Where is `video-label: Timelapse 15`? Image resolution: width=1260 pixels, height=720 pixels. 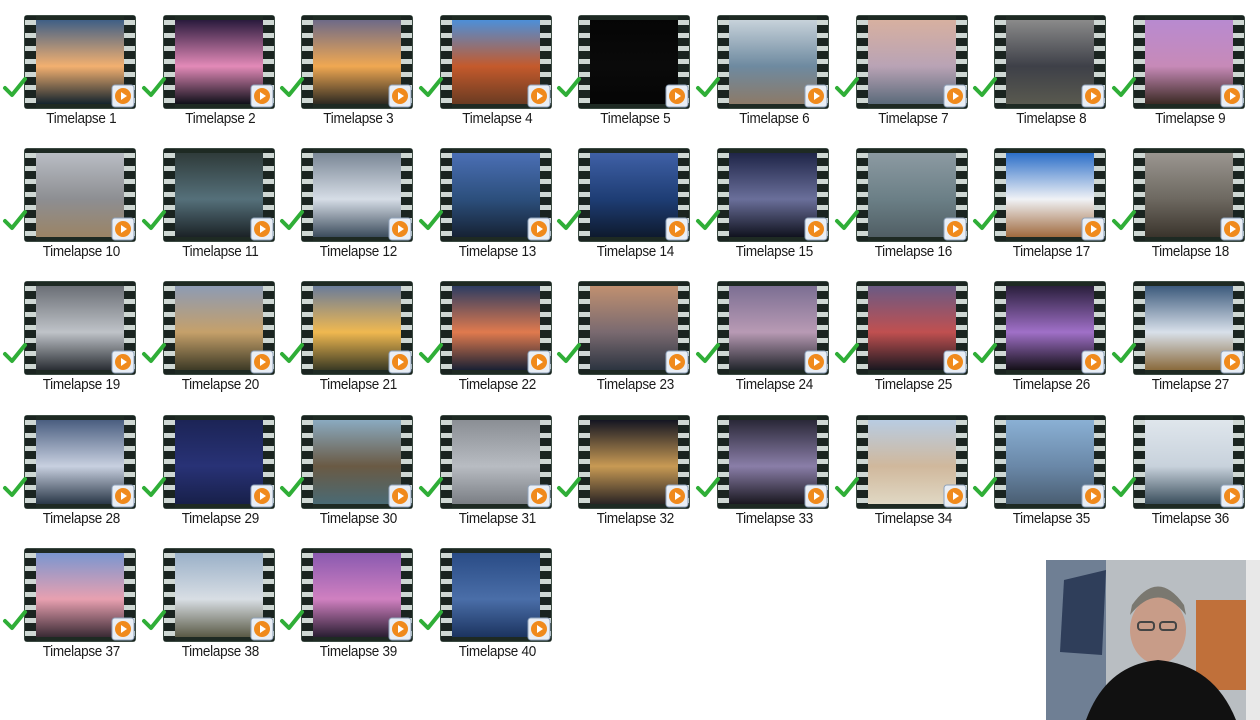 video-label: Timelapse 15 is located at coordinates (774, 252).